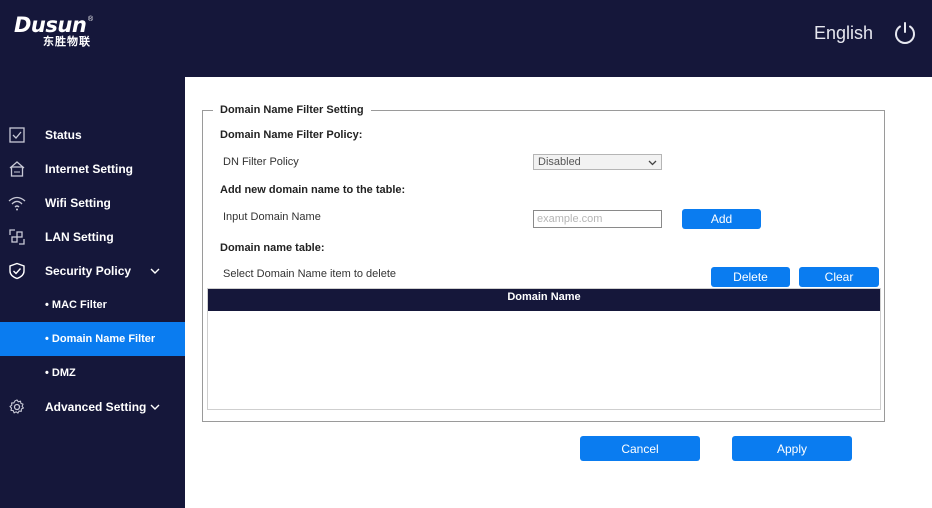 The width and height of the screenshot is (932, 508). Describe the element at coordinates (272, 217) in the screenshot. I see `input-domain-label: Input Domain Name` at that location.